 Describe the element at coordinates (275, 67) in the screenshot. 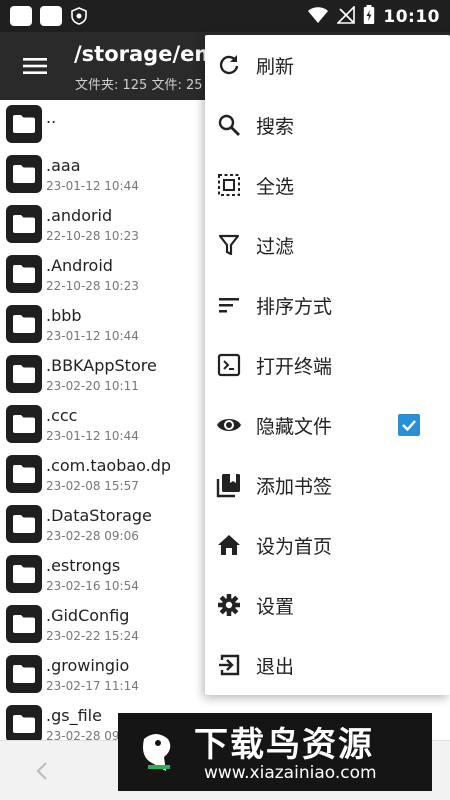

I see `menu-item-label: 刷新` at that location.